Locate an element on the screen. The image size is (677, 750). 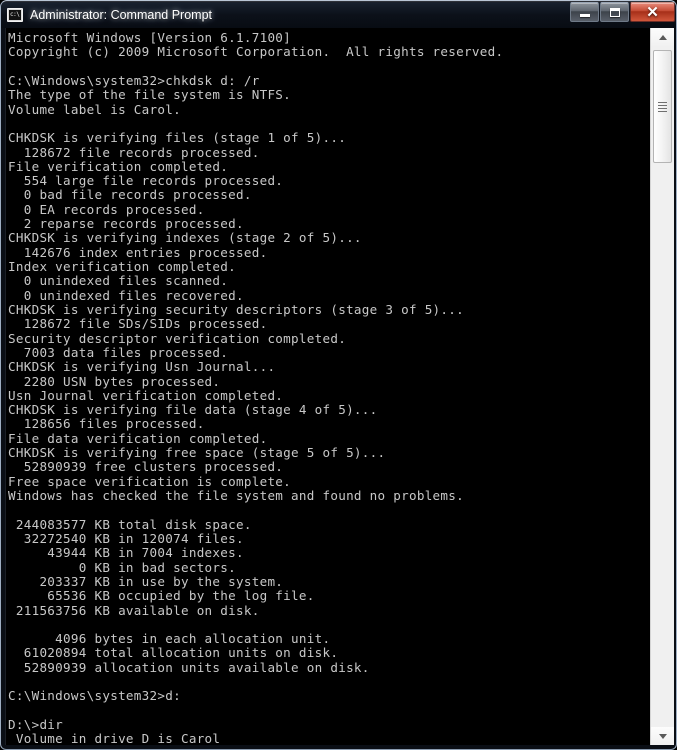
maximize-button is located at coordinates (614, 12).